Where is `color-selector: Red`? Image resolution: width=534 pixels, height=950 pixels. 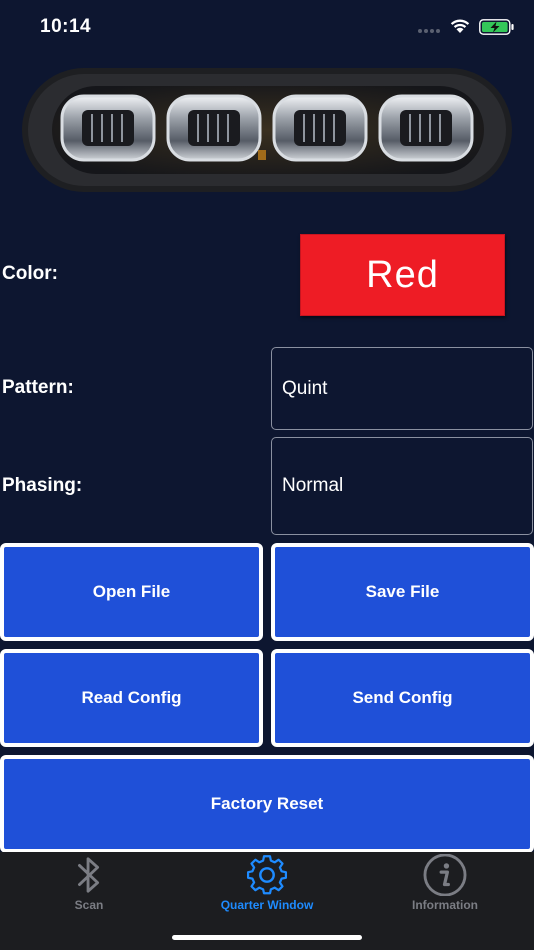 color-selector: Red is located at coordinates (402, 275).